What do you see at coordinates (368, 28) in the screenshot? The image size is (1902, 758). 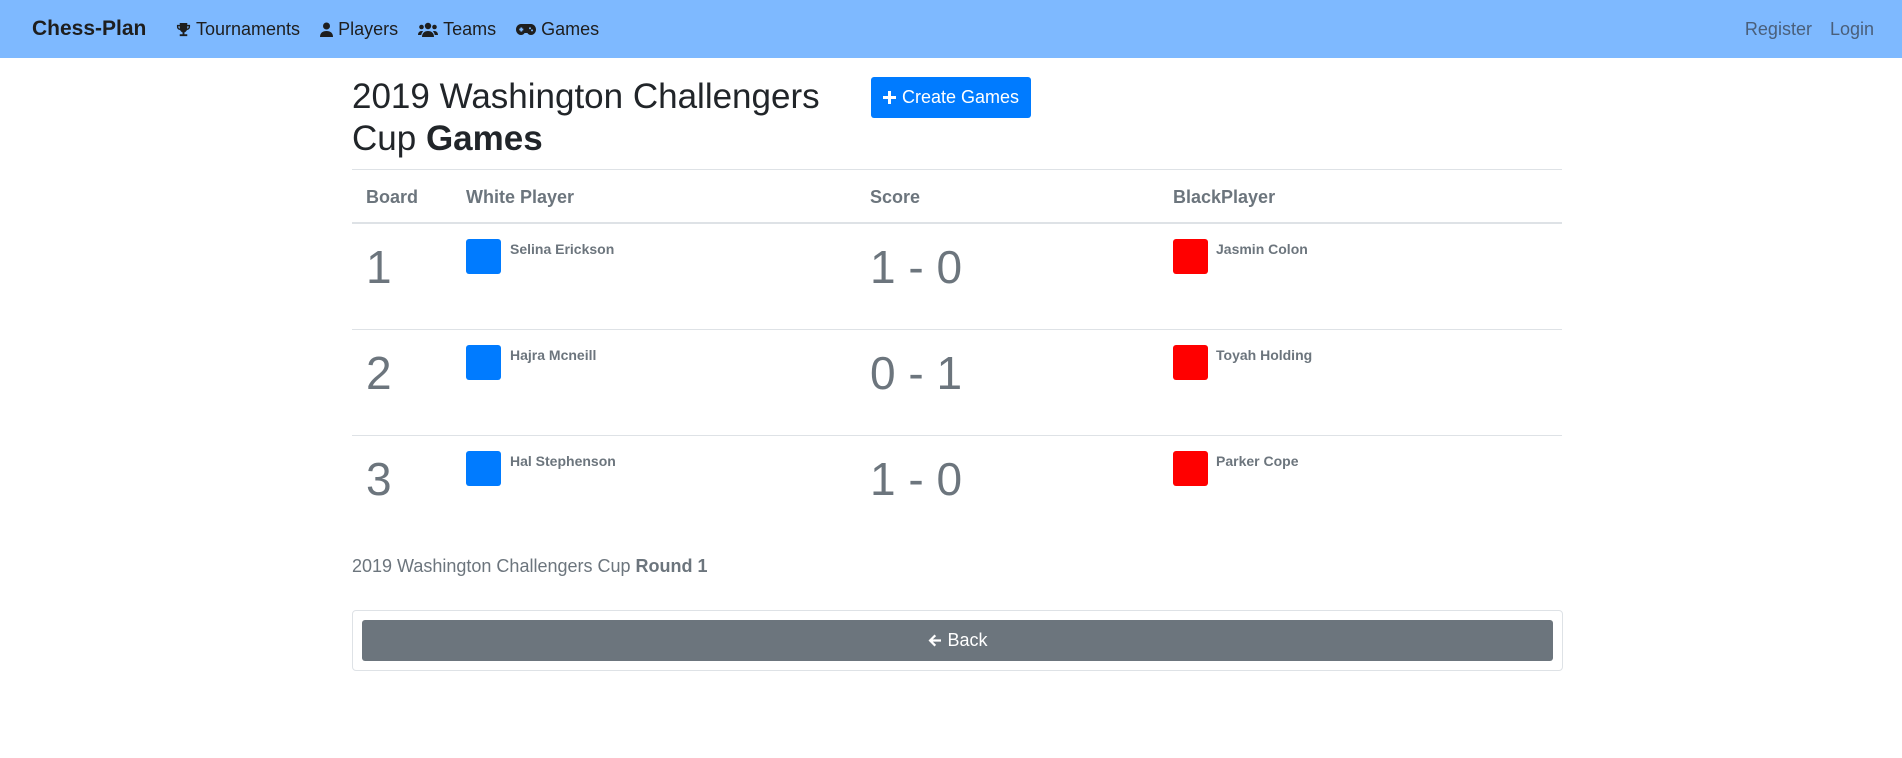 I see `nav-players-label: Players` at bounding box center [368, 28].